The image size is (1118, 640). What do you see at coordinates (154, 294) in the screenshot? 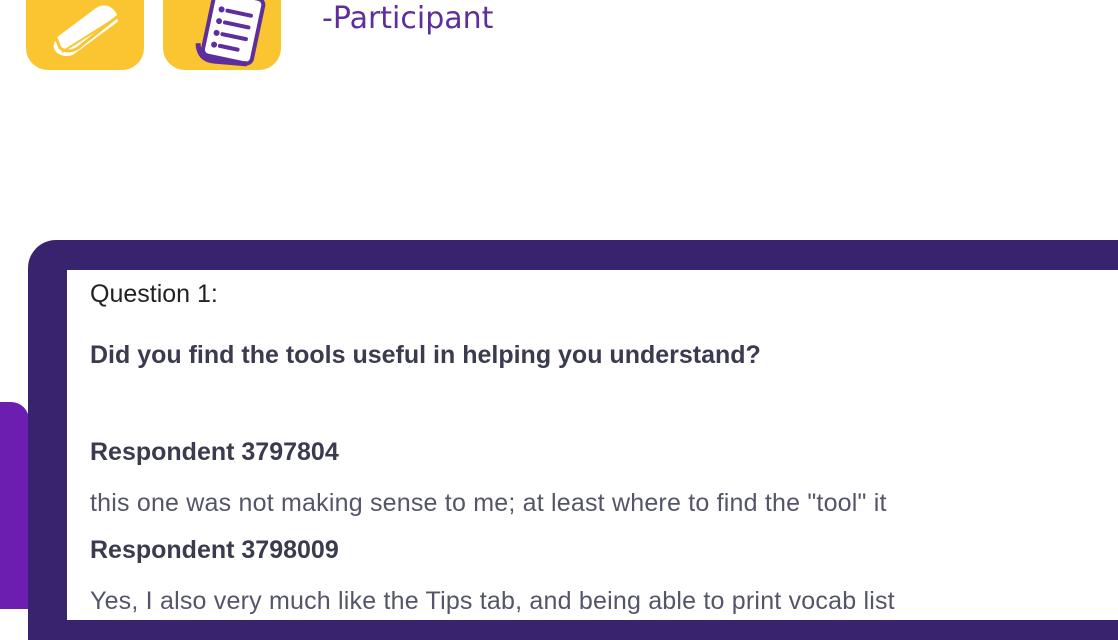
I see `question-number: Question 1:` at bounding box center [154, 294].